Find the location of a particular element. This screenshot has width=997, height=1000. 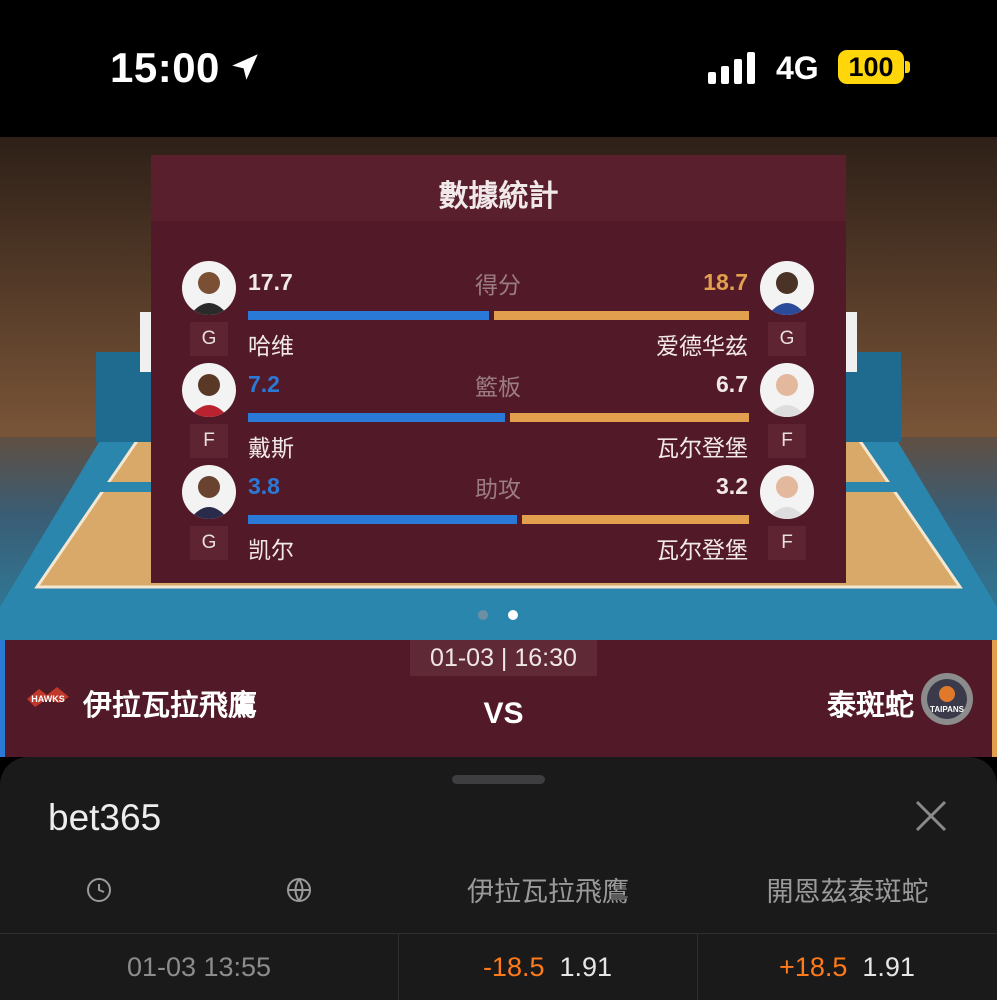

left-stat-value: 3.8 is located at coordinates (264, 486).